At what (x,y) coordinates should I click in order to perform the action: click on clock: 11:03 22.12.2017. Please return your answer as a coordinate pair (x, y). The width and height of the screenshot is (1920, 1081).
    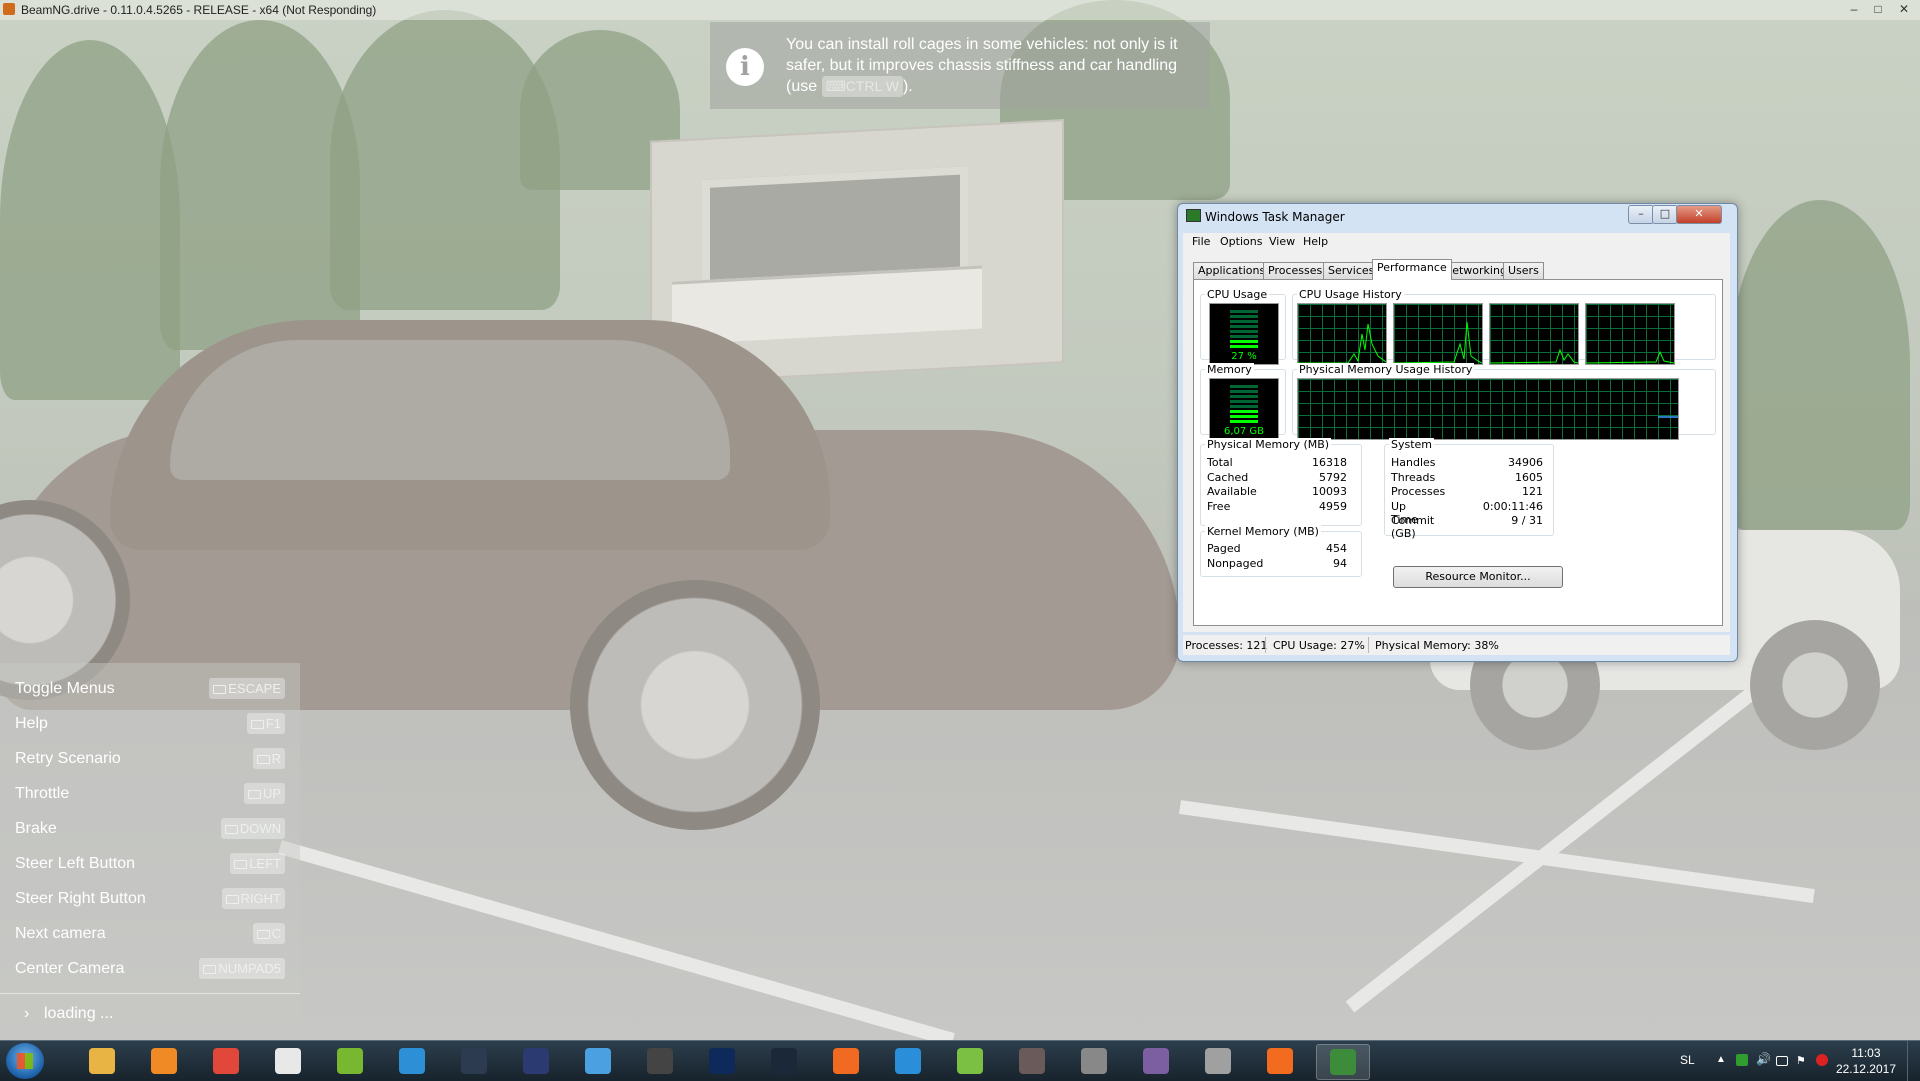
    Looking at the image, I should click on (1866, 1061).